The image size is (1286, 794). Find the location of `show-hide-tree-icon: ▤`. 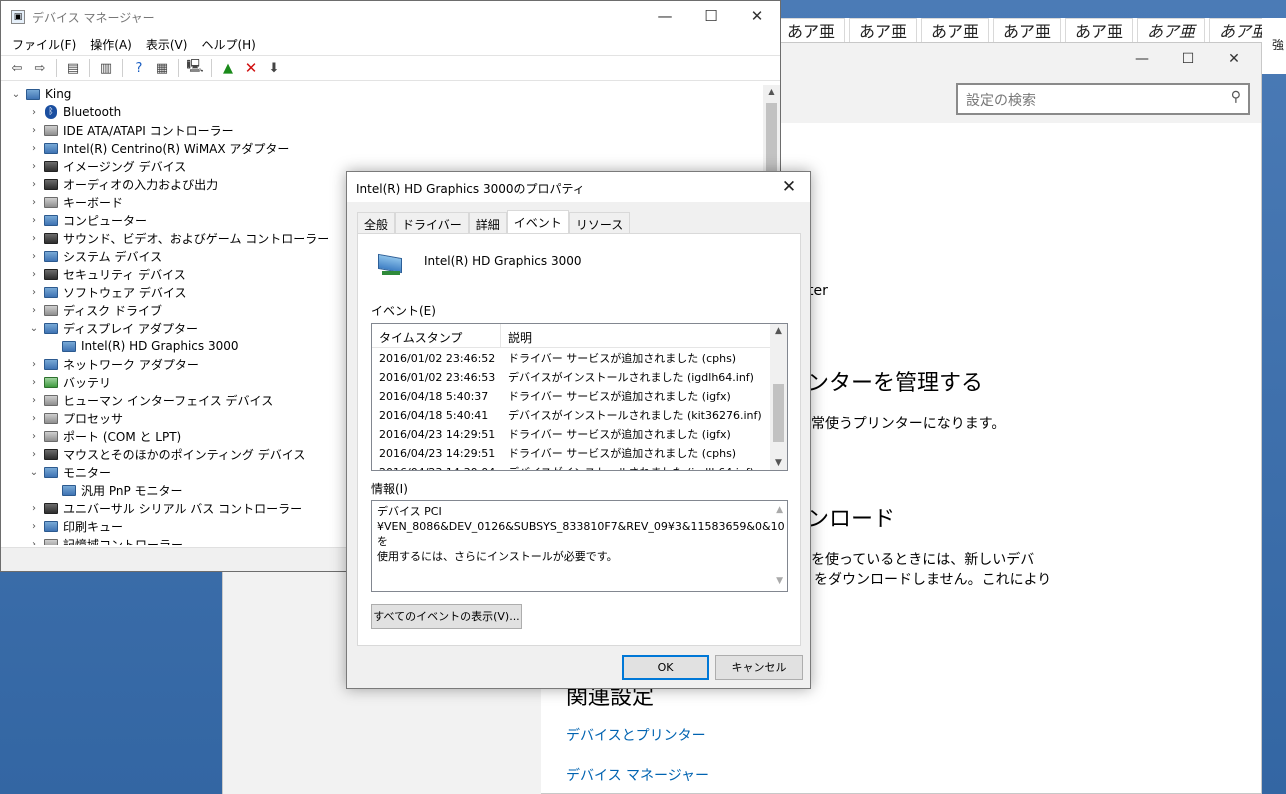

show-hide-tree-icon: ▤ is located at coordinates (73, 68).